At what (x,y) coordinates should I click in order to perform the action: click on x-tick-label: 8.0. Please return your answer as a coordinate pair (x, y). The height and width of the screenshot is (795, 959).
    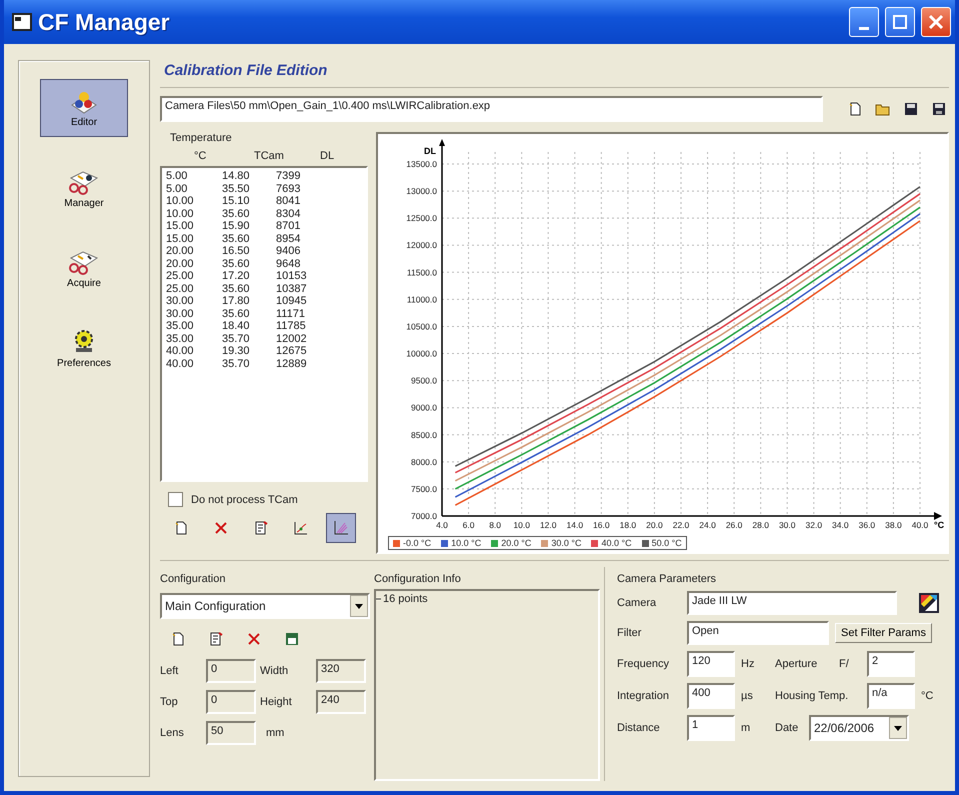
    Looking at the image, I should click on (495, 525).